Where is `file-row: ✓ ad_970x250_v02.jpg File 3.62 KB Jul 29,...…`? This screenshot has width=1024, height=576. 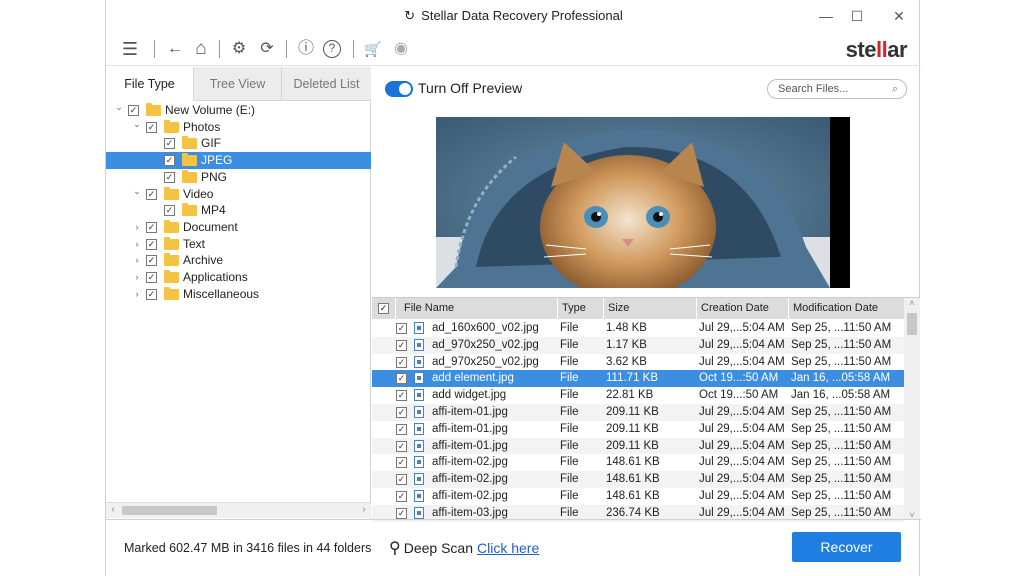 file-row: ✓ ad_970x250_v02.jpg File 3.62 KB Jul 29,...… is located at coordinates (638, 362).